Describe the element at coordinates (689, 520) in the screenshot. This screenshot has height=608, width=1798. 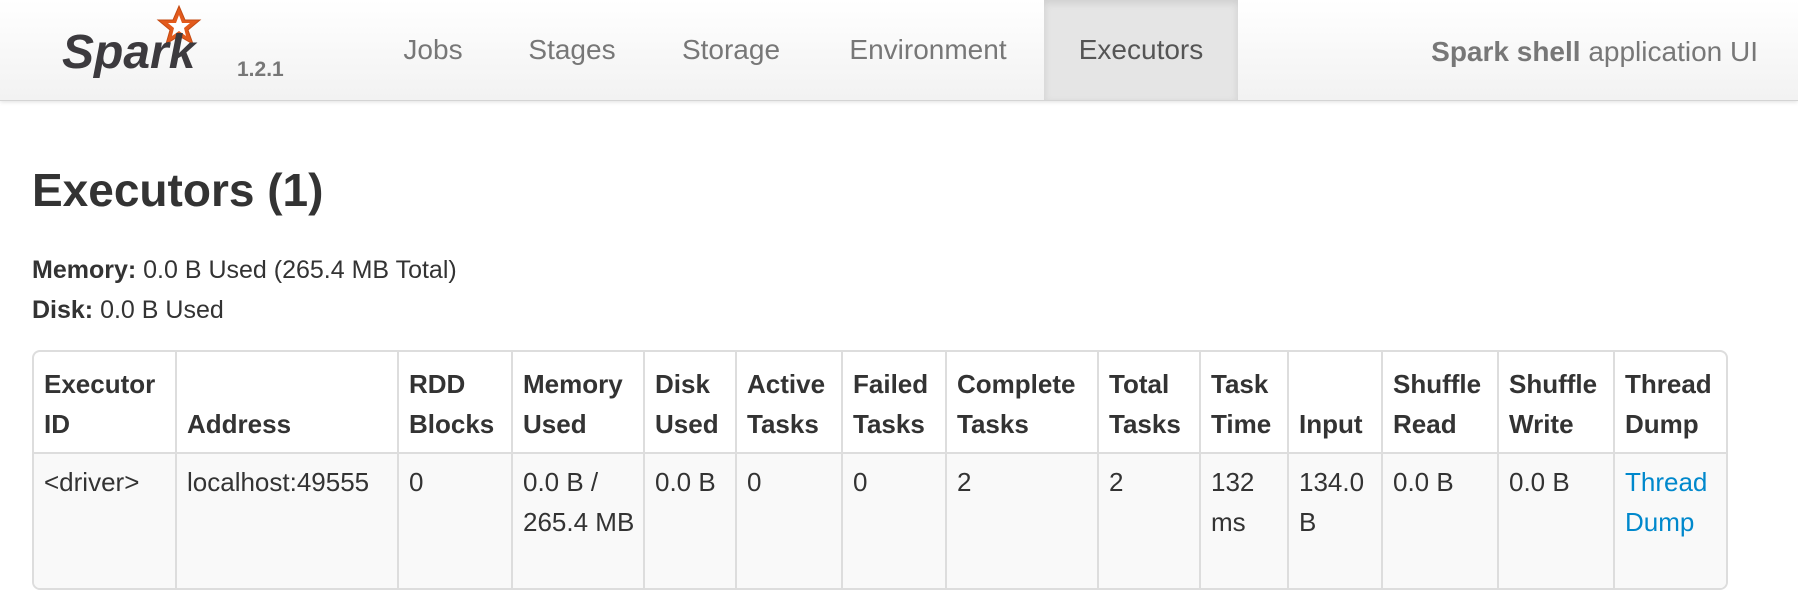
I see `cell-disk-used: 0.0 B` at that location.